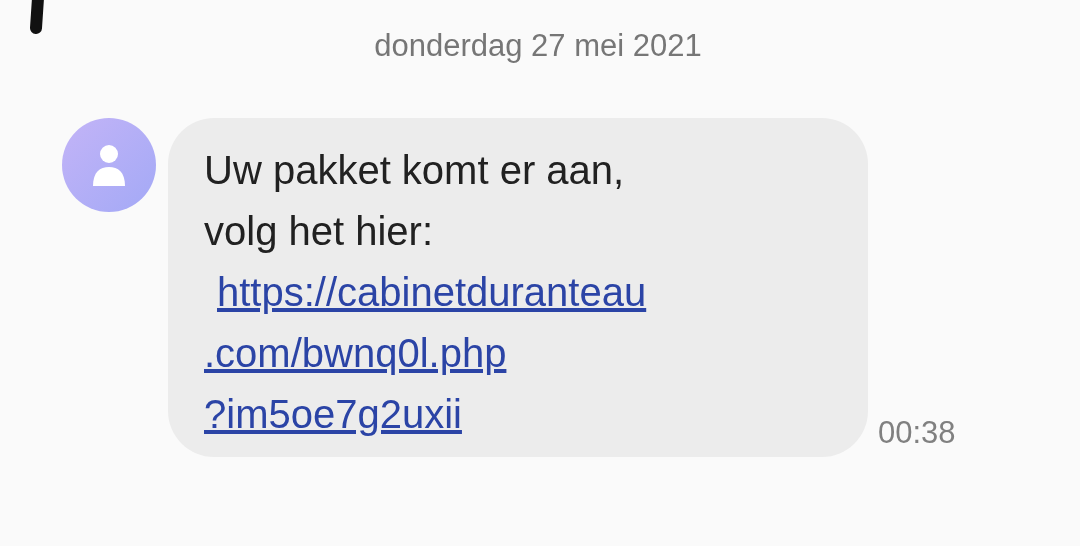  I want to click on message-time: 00:38, so click(917, 433).